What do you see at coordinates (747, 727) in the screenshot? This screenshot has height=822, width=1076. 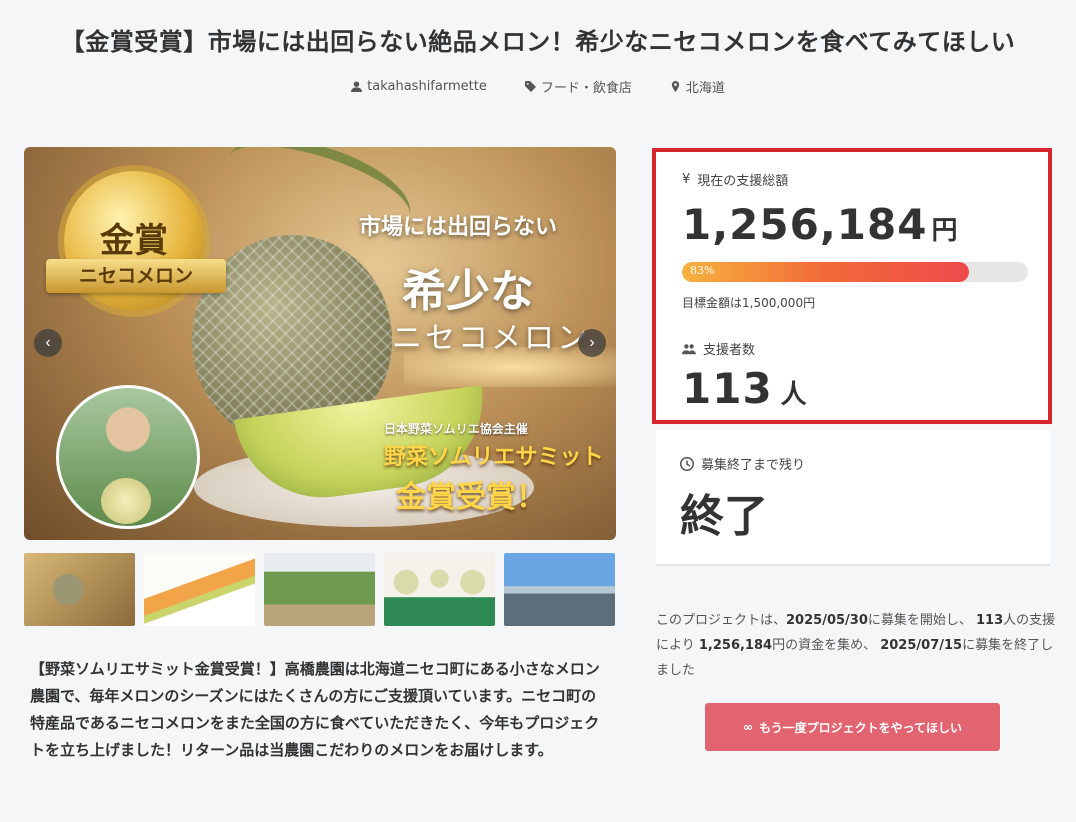 I see `infinity-icon: ∞` at bounding box center [747, 727].